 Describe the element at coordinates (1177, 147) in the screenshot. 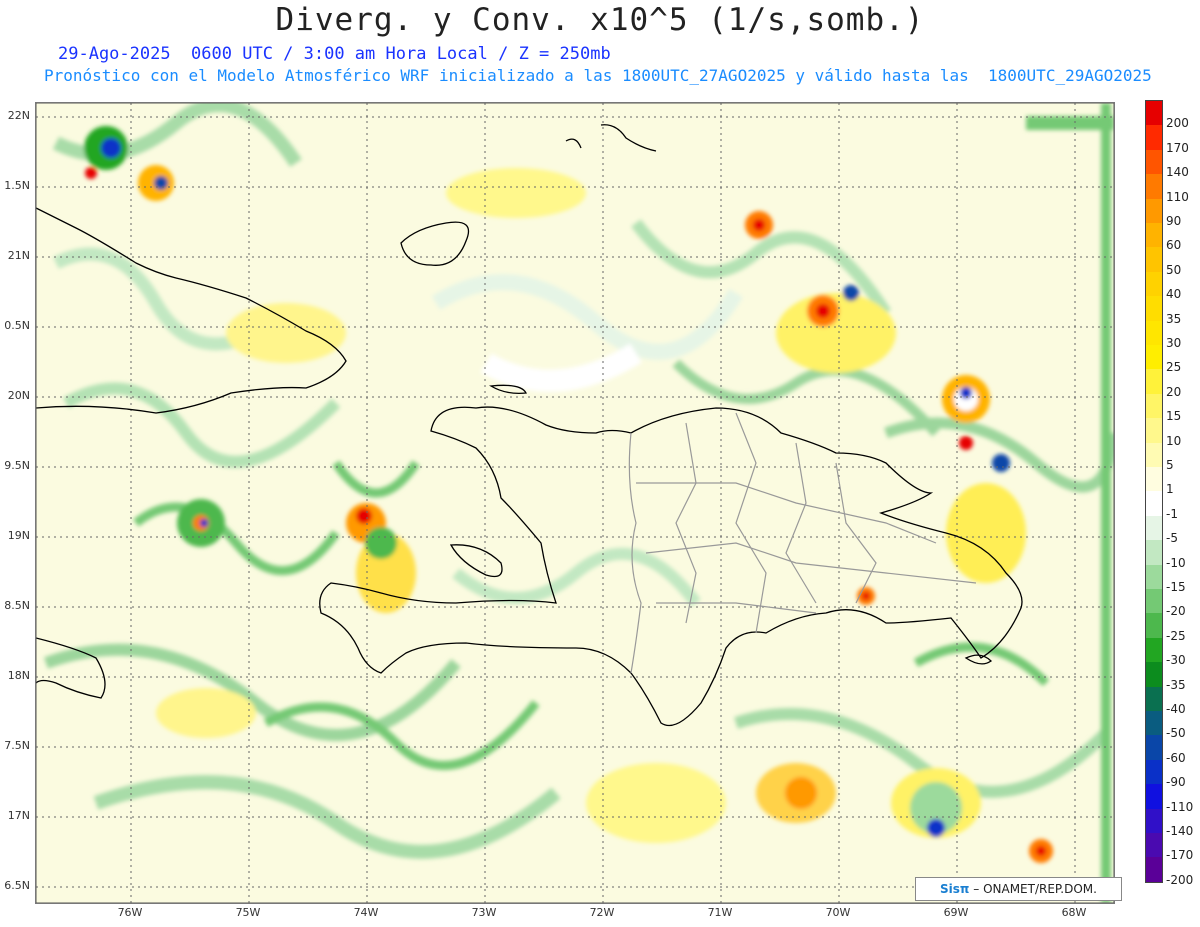

I see `colorbar-label: 170` at that location.